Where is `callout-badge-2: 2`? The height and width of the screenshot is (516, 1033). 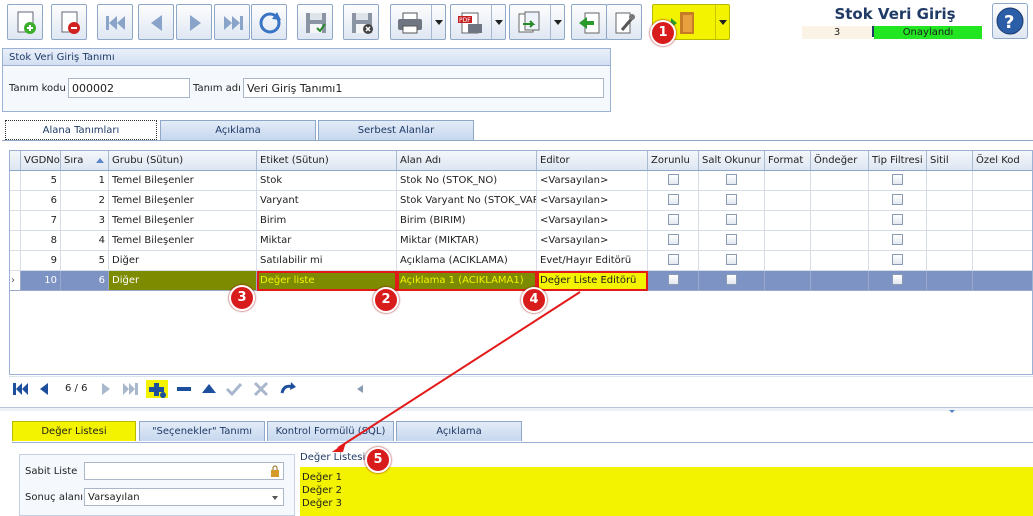
callout-badge-2: 2 is located at coordinates (386, 300).